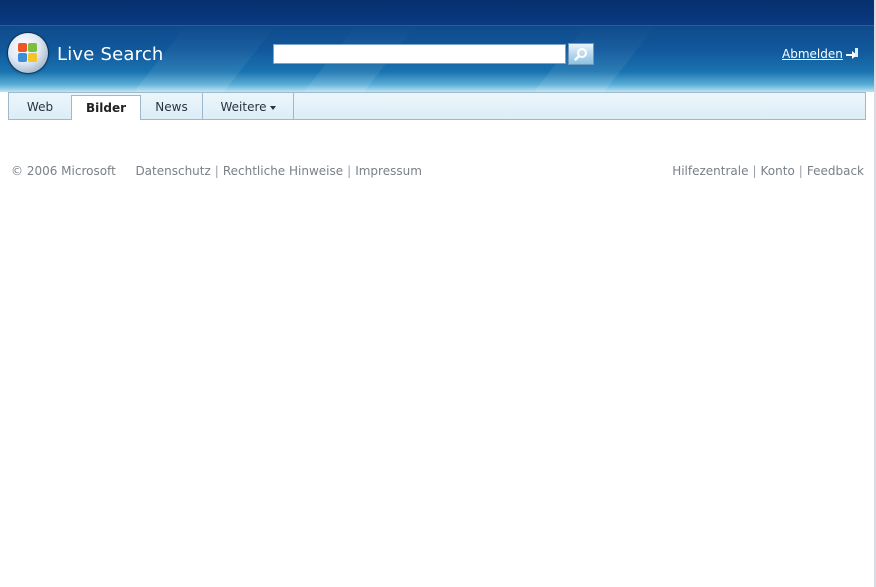 The image size is (876, 587). I want to click on windows-logo-icon, so click(28, 53).